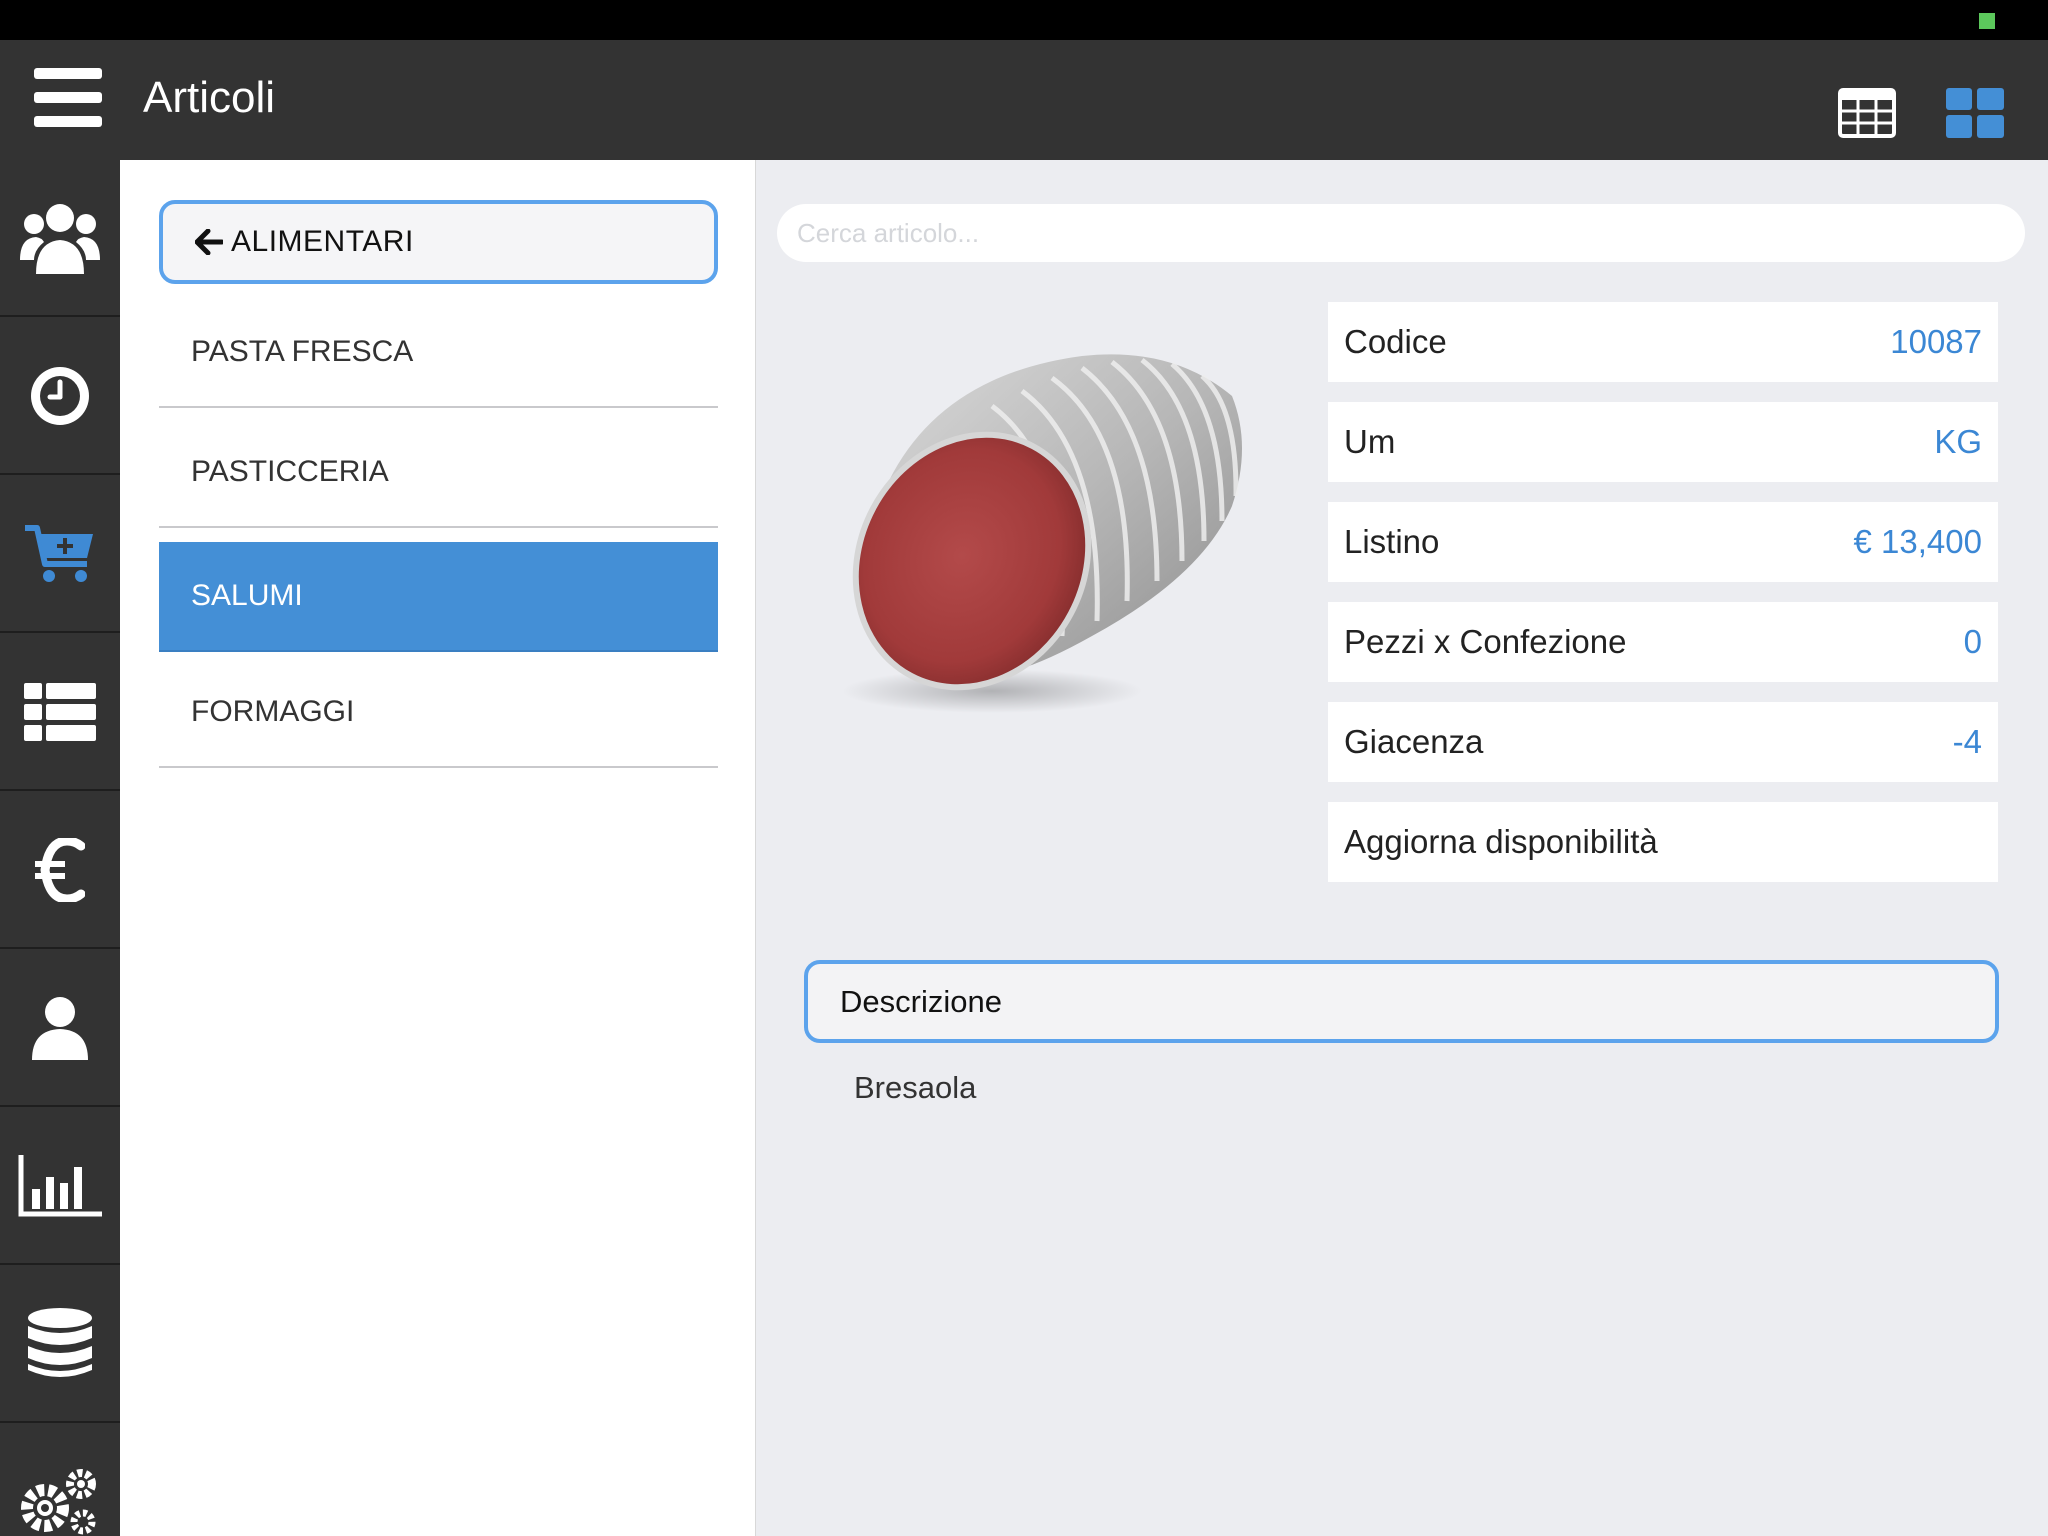 The image size is (2048, 1536). I want to click on user-icon, so click(60, 1028).